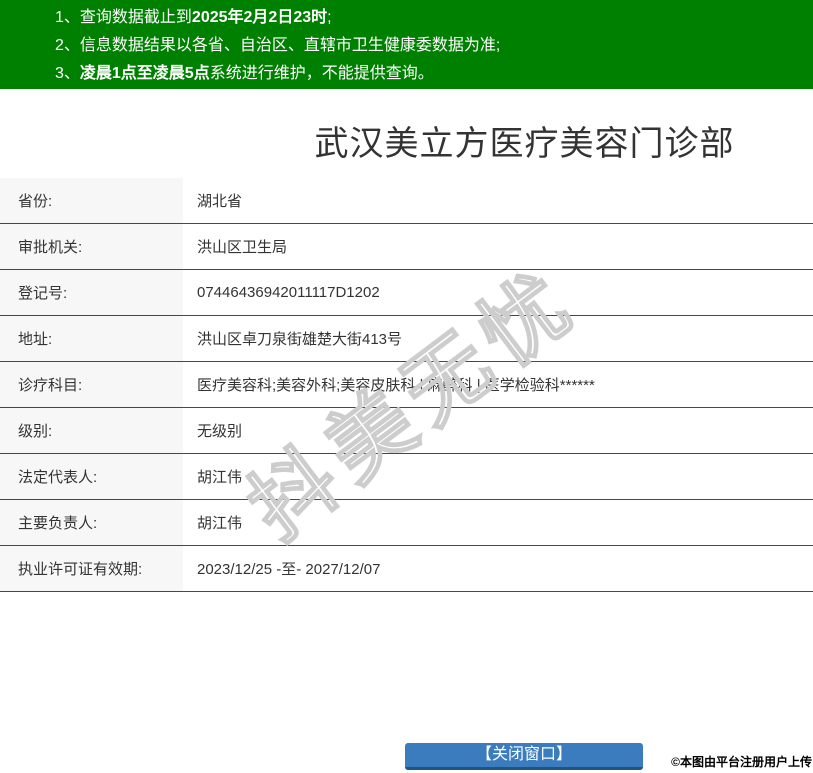 This screenshot has width=813, height=773. I want to click on notice-3-bold: 凌晨1点至凌晨5点, so click(144, 73).